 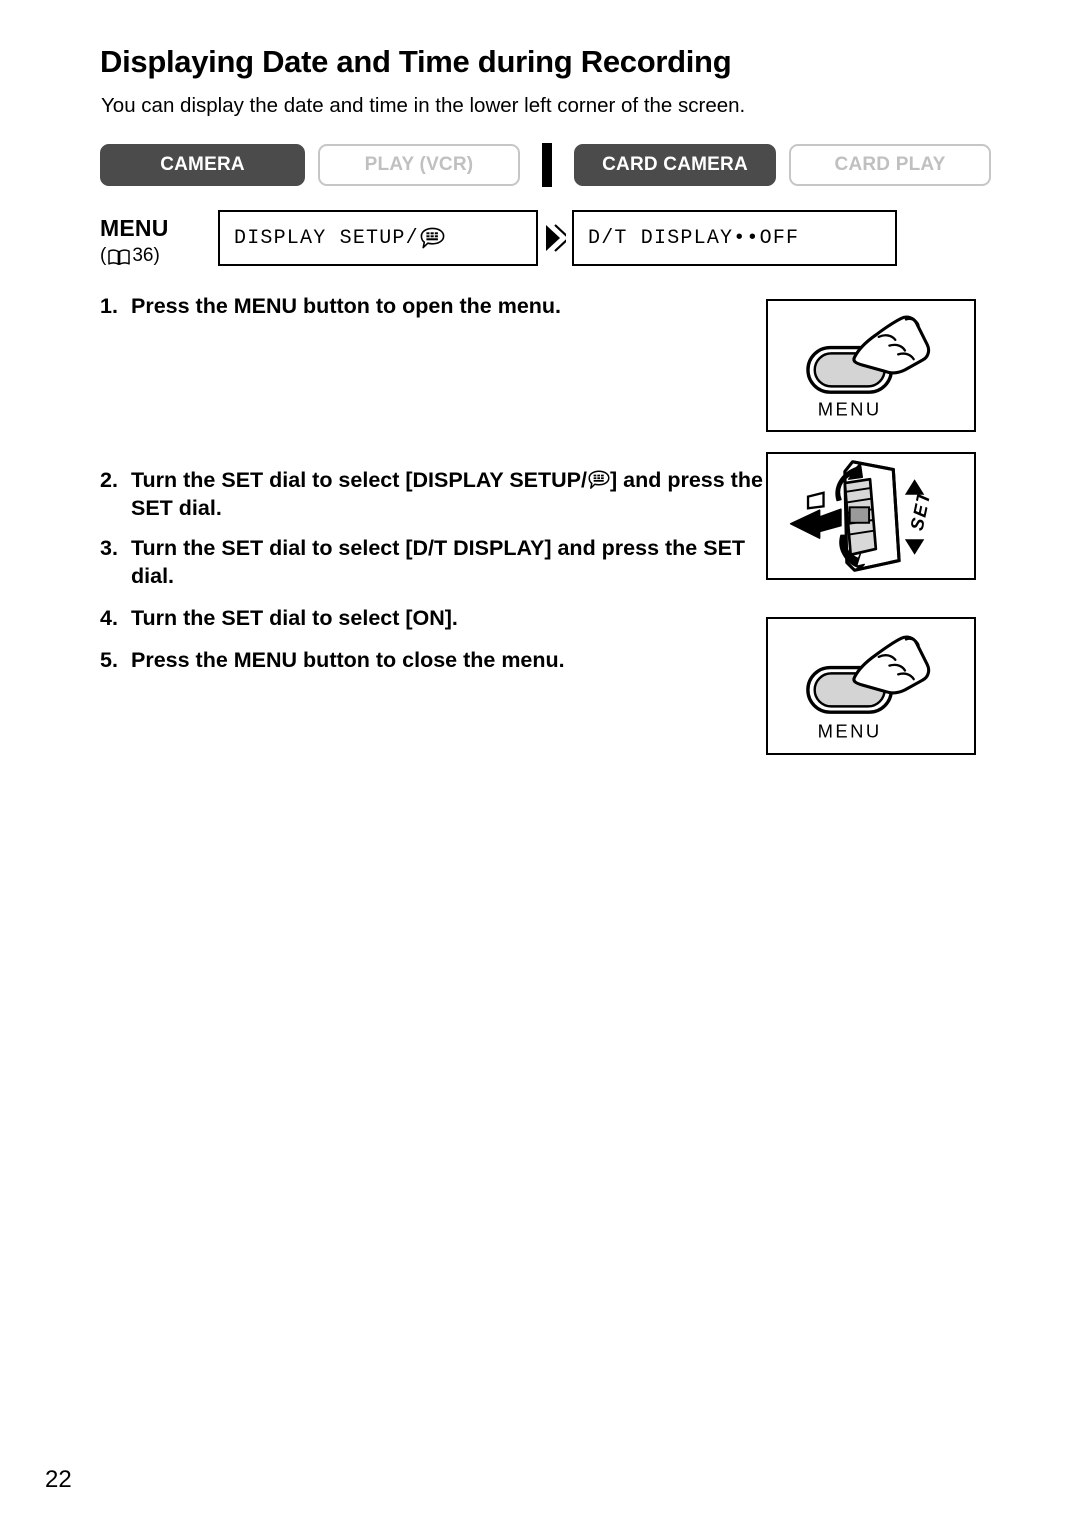 I want to click on mode-button-camera-label: CAMERA, so click(x=202, y=164).